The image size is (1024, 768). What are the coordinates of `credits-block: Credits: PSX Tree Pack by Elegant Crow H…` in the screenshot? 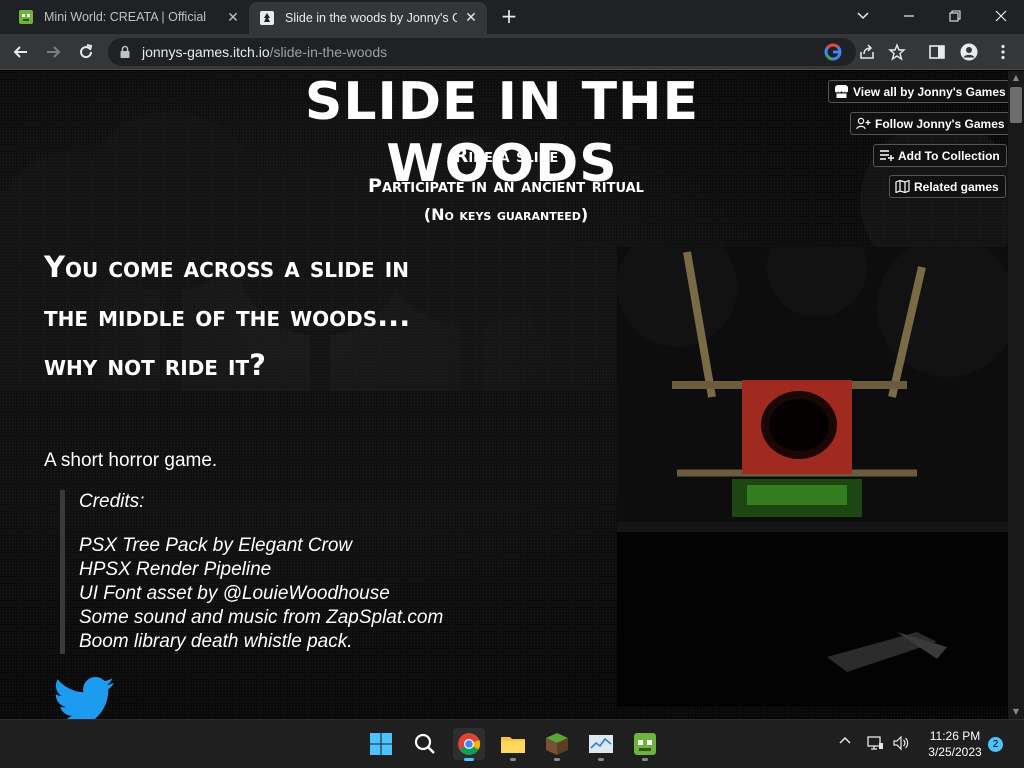 It's located at (251, 572).